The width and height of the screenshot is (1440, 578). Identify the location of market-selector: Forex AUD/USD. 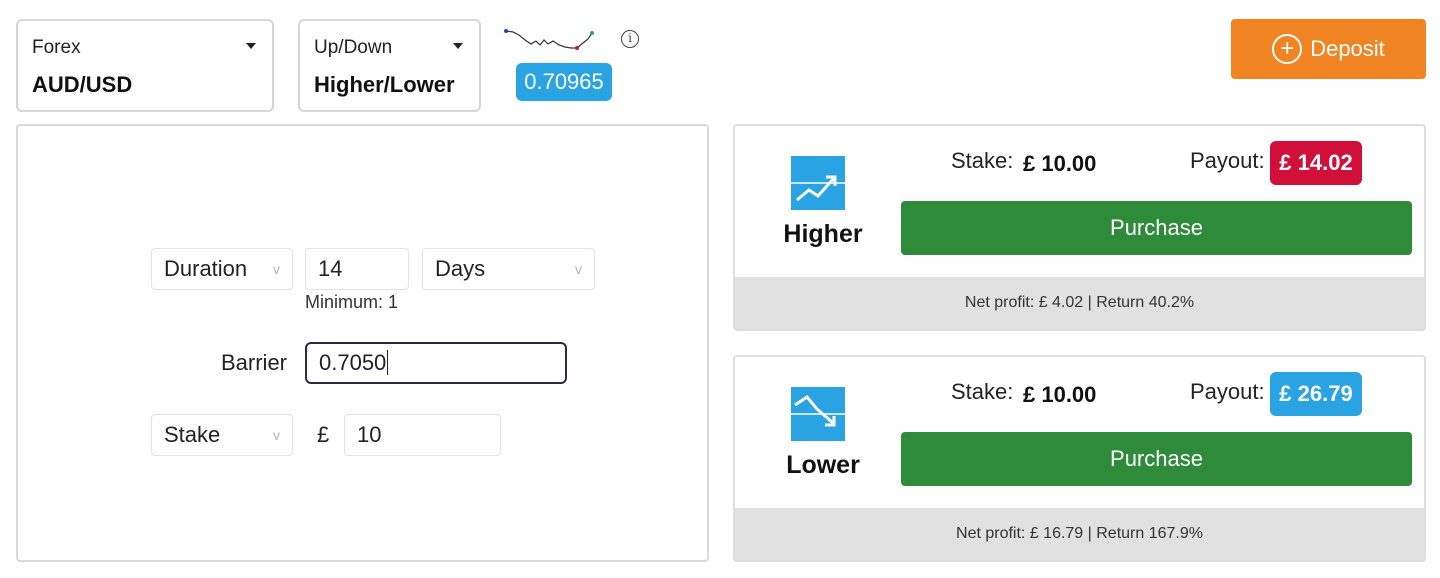
(145, 65).